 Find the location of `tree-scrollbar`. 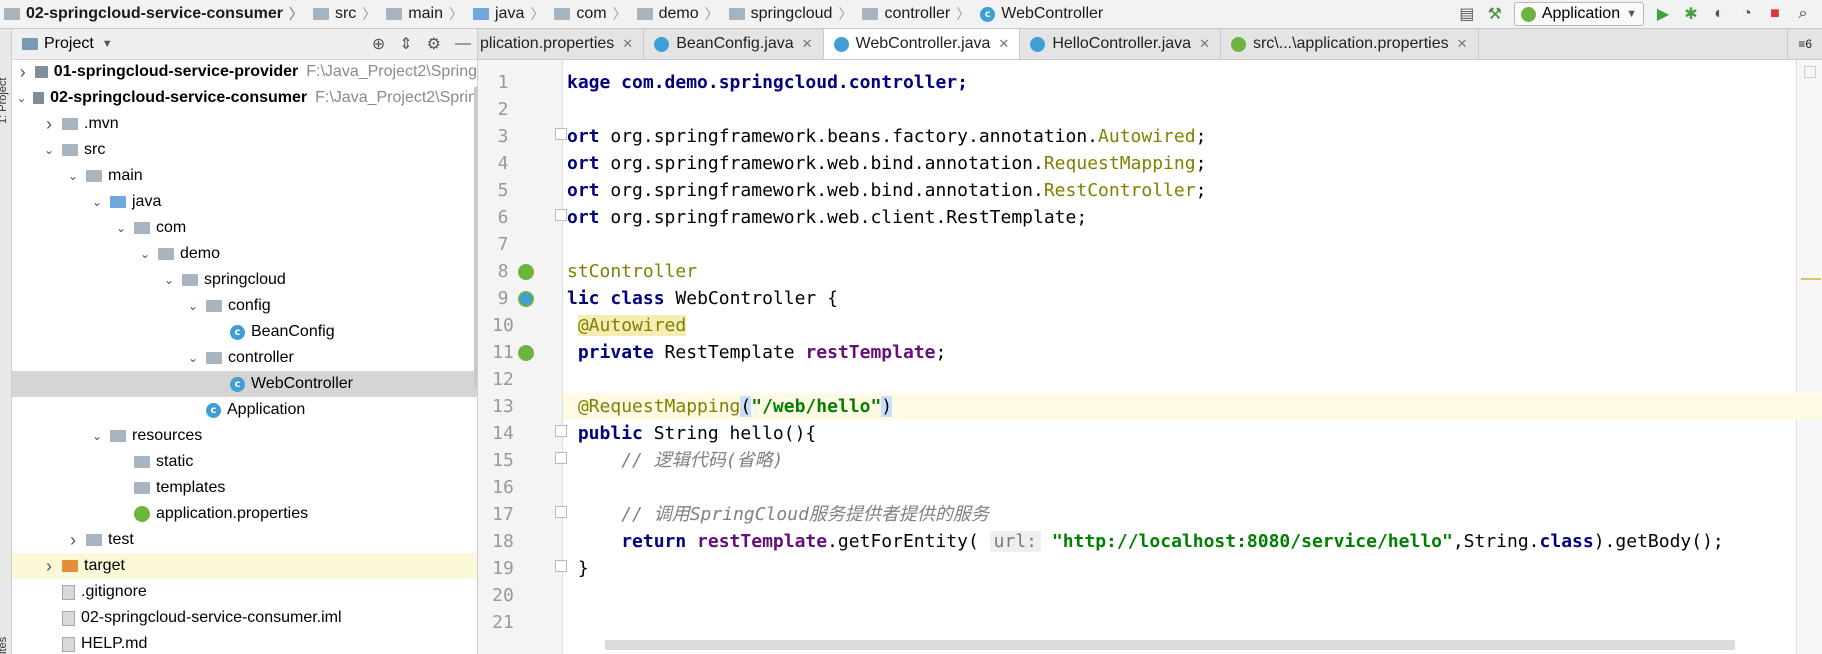

tree-scrollbar is located at coordinates (475, 237).